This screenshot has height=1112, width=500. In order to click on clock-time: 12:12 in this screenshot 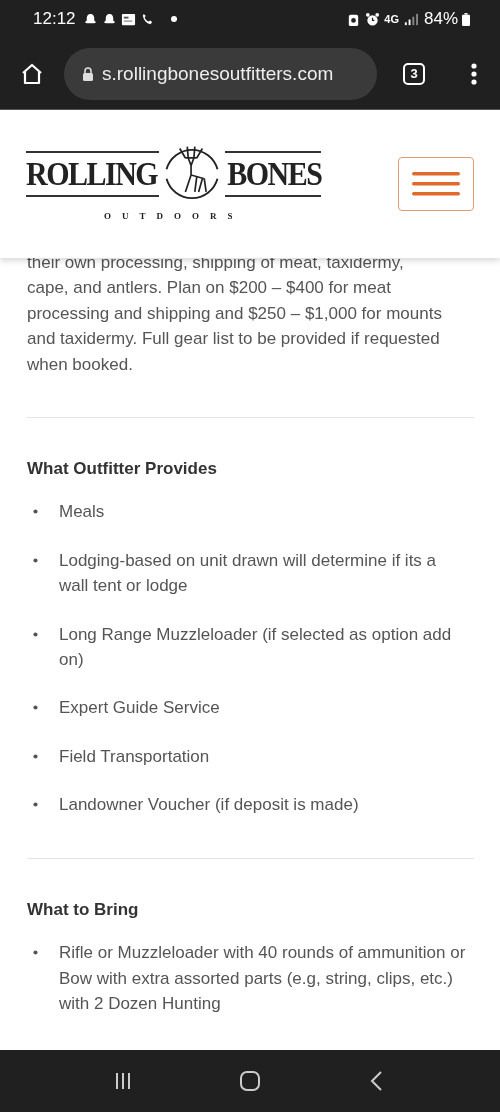, I will do `click(54, 19)`.